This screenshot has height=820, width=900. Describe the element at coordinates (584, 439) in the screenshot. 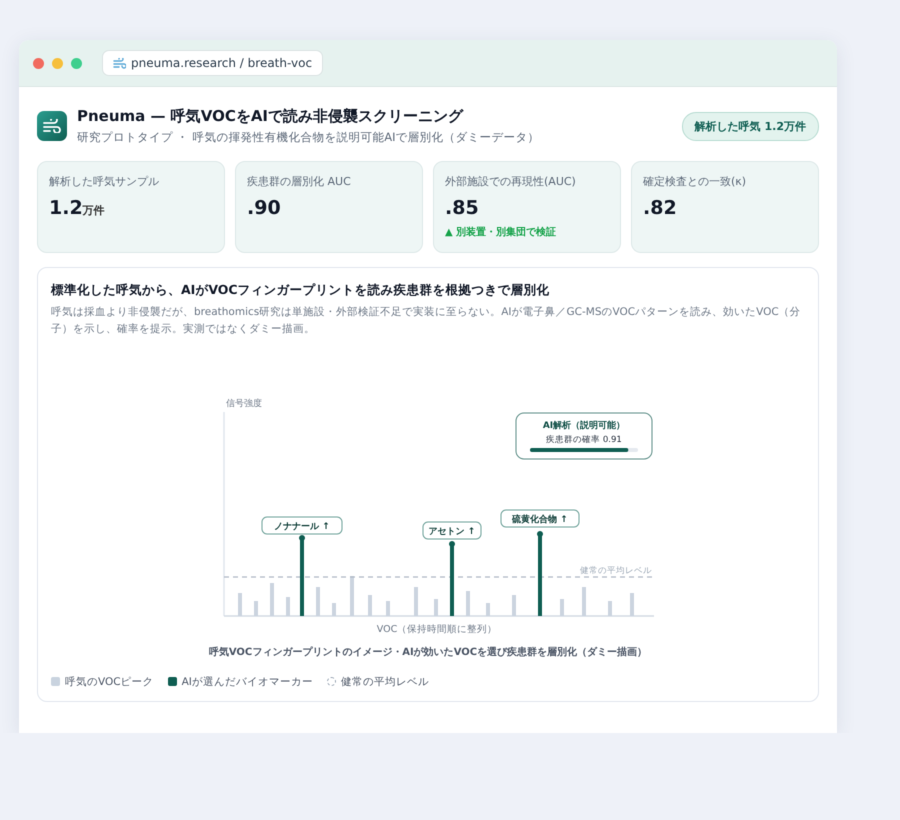

I see `probability-reading: 疾患群の確率 0.91` at that location.